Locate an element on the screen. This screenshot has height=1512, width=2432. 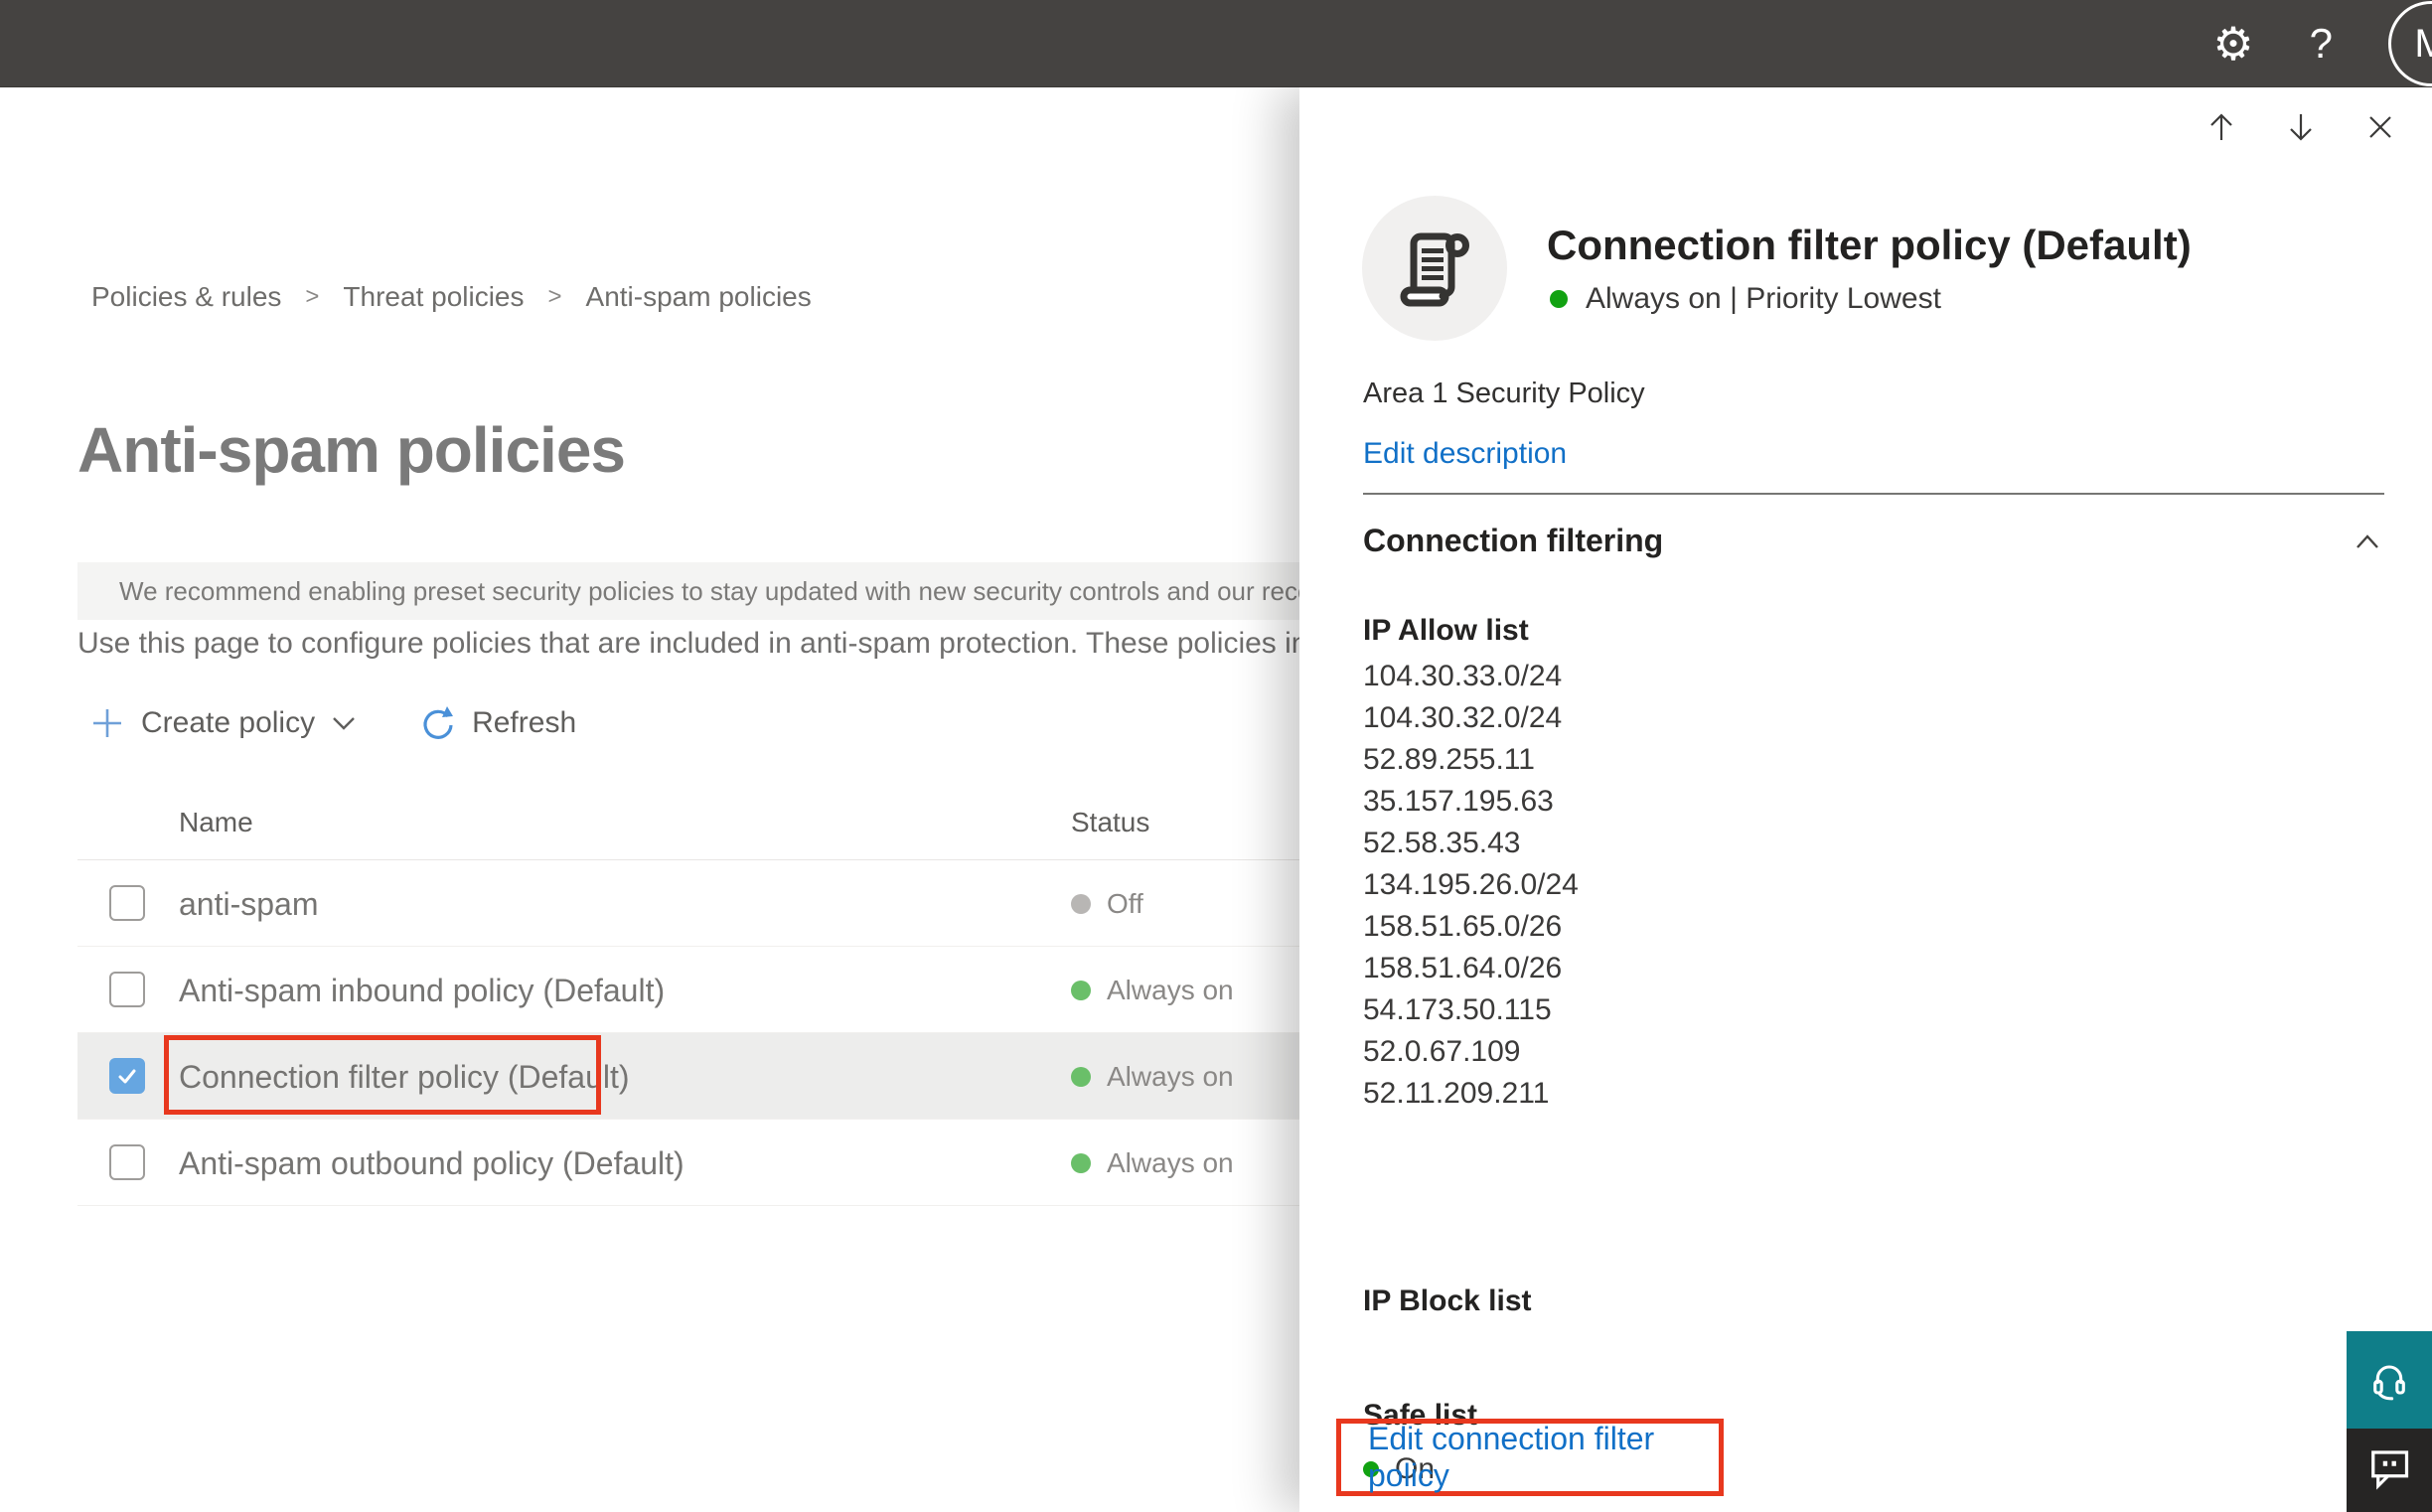
feedback-bubble-icon is located at coordinates (2390, 1470).